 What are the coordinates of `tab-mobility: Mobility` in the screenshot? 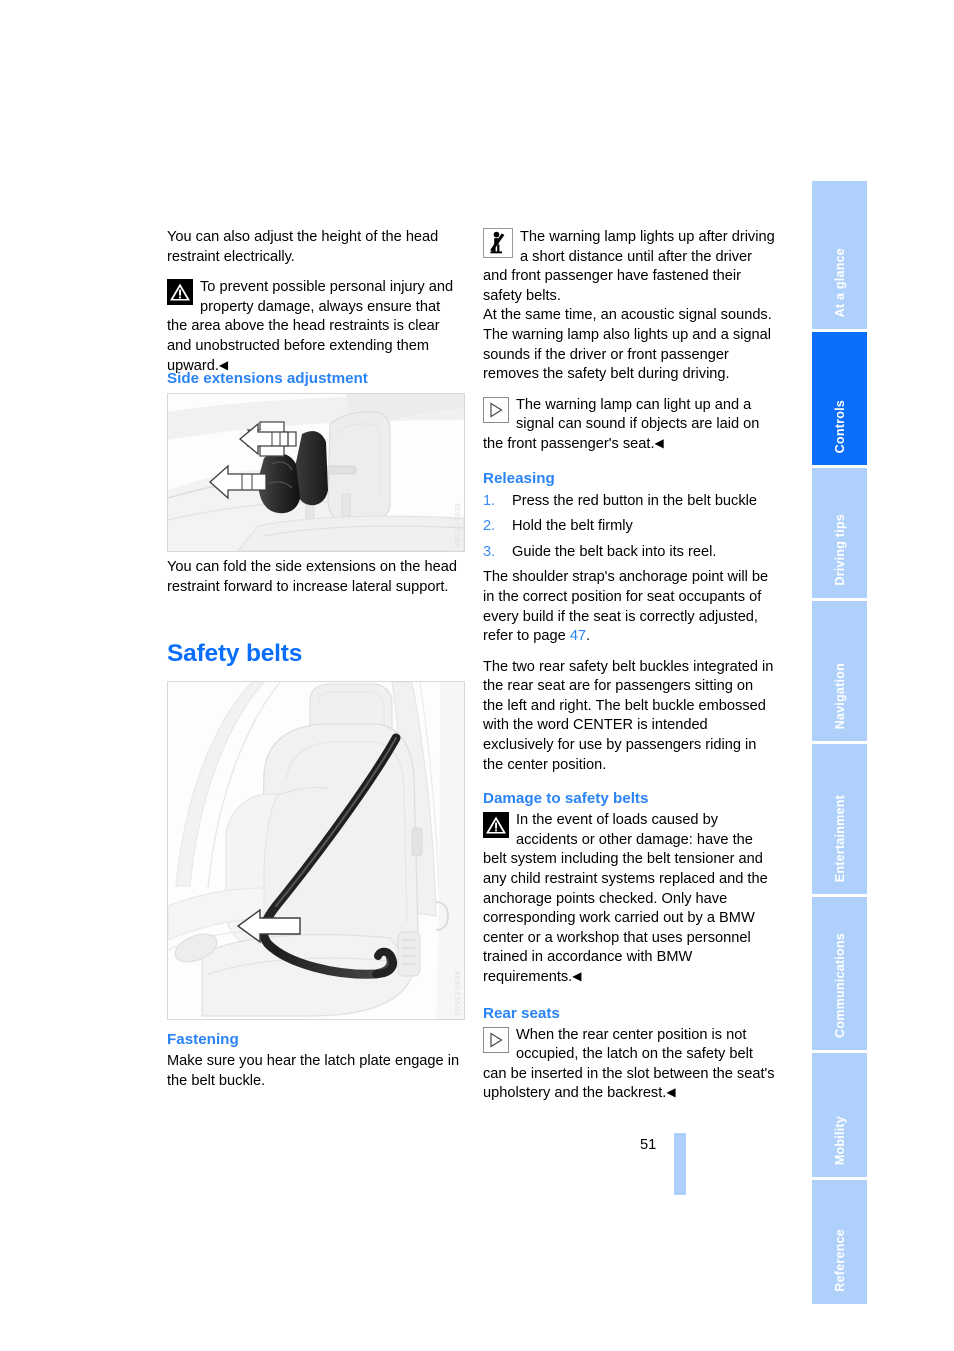 It's located at (839, 1115).